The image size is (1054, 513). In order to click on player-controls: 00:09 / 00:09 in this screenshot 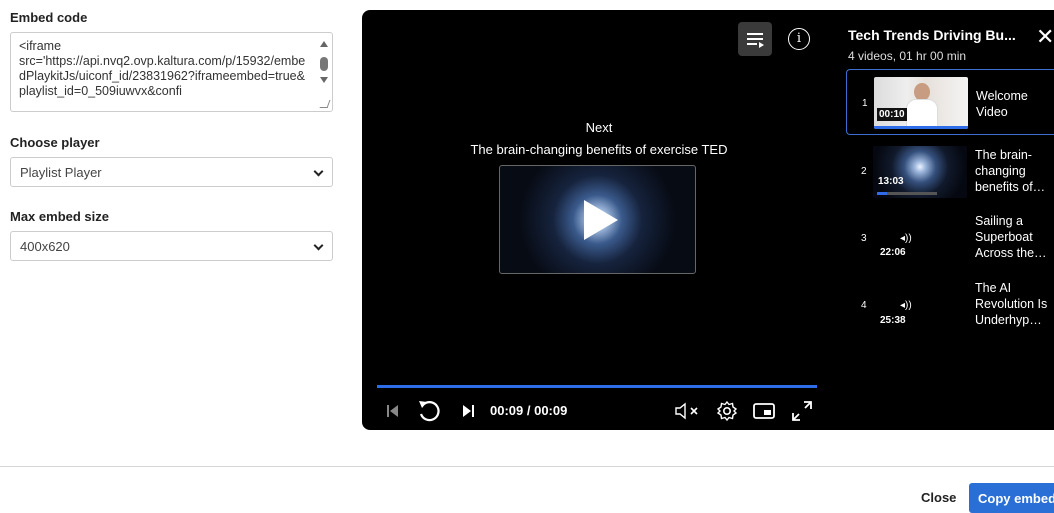, I will do `click(599, 411)`.